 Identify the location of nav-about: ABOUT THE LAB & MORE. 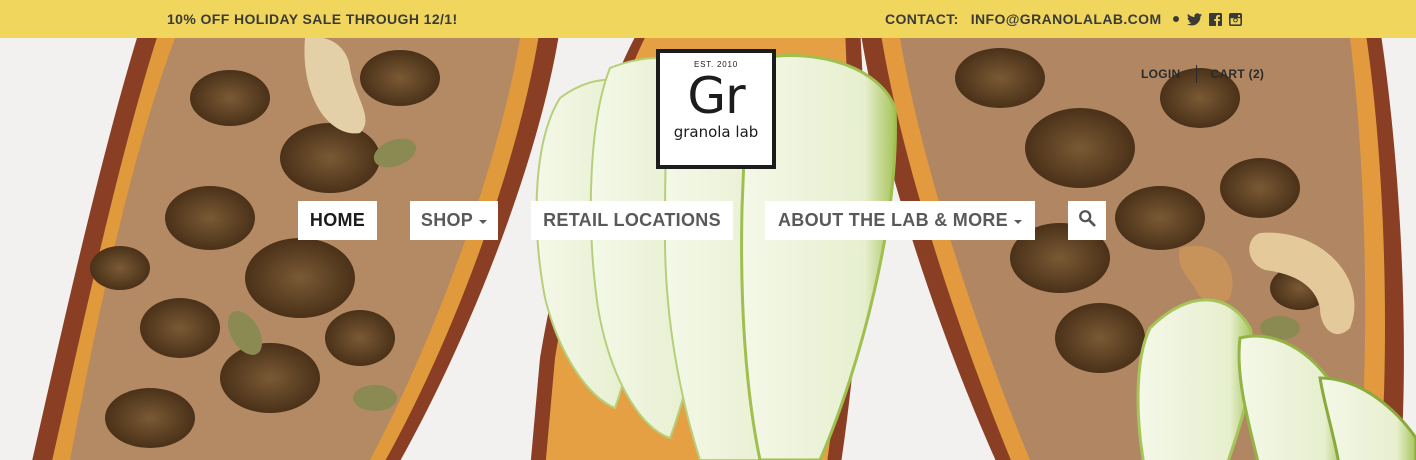
(900, 220).